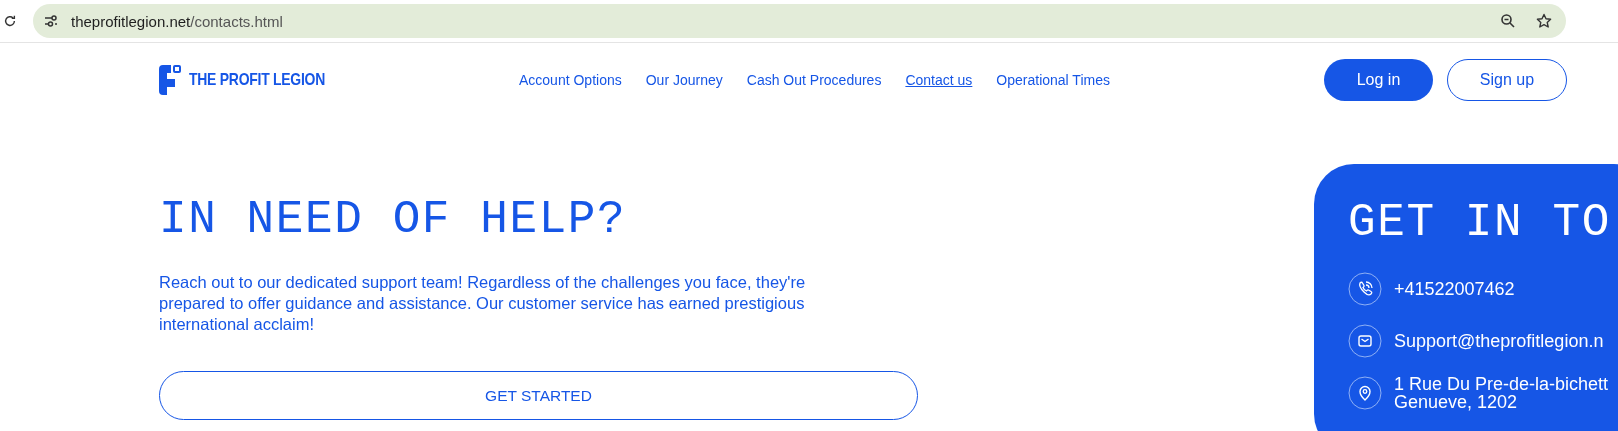 The height and width of the screenshot is (431, 1618). I want to click on contact-text: 1 Rue Du Pre-de-la-bichett, so click(1501, 384).